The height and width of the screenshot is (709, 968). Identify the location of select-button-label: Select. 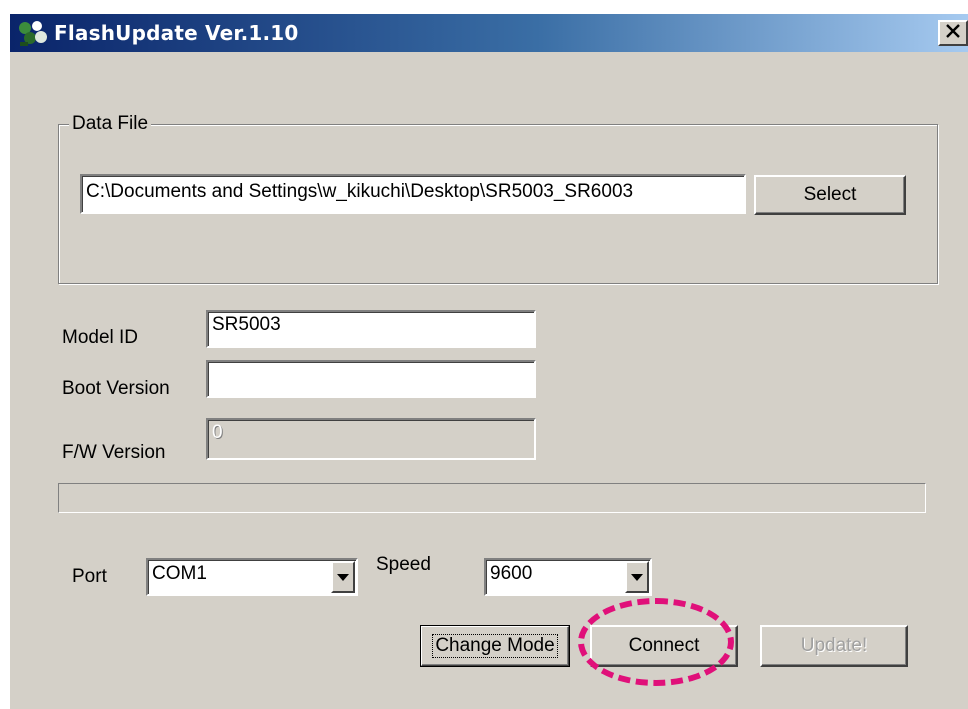
(830, 194).